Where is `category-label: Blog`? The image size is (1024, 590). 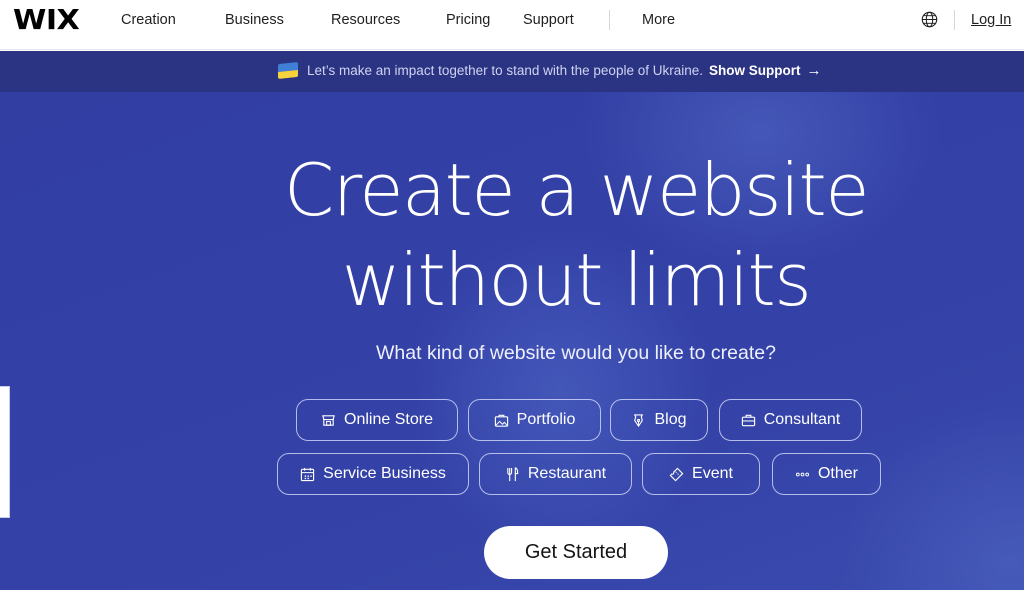 category-label: Blog is located at coordinates (670, 419).